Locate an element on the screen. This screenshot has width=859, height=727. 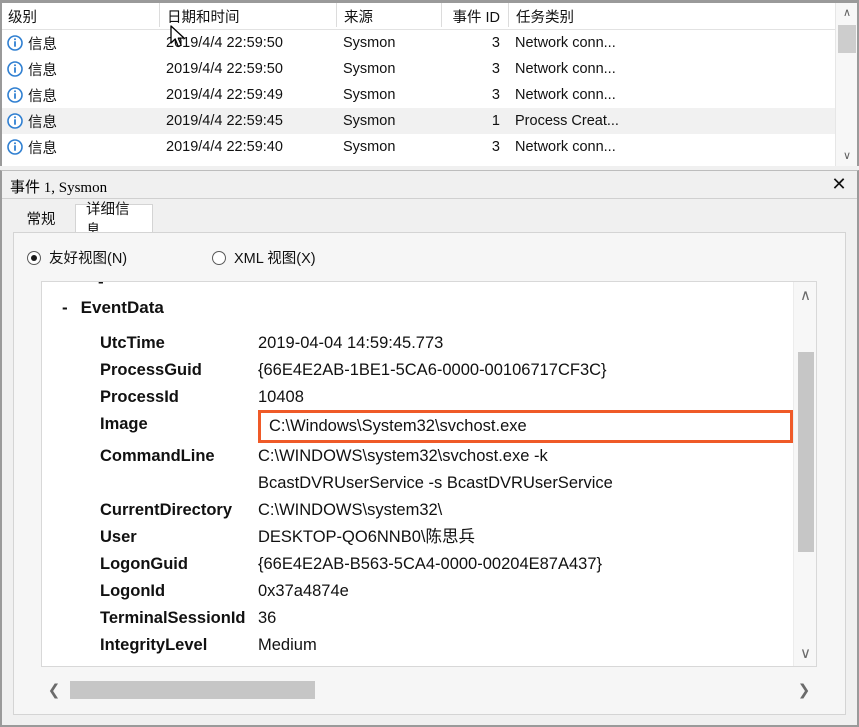
event-data-field: TerminalSessionId 36 is located at coordinates (446, 618).